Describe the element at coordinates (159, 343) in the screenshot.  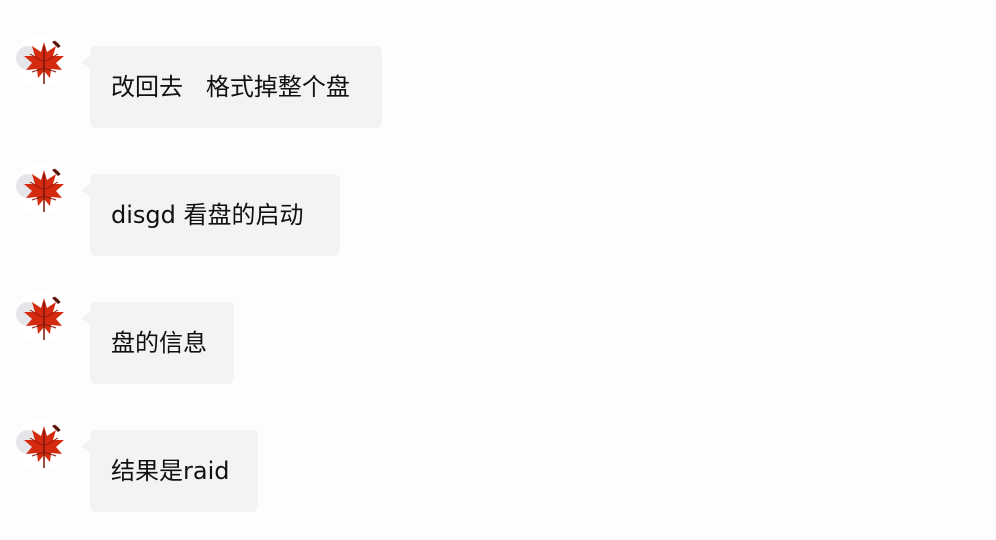
I see `message-text: 盘的信息` at that location.